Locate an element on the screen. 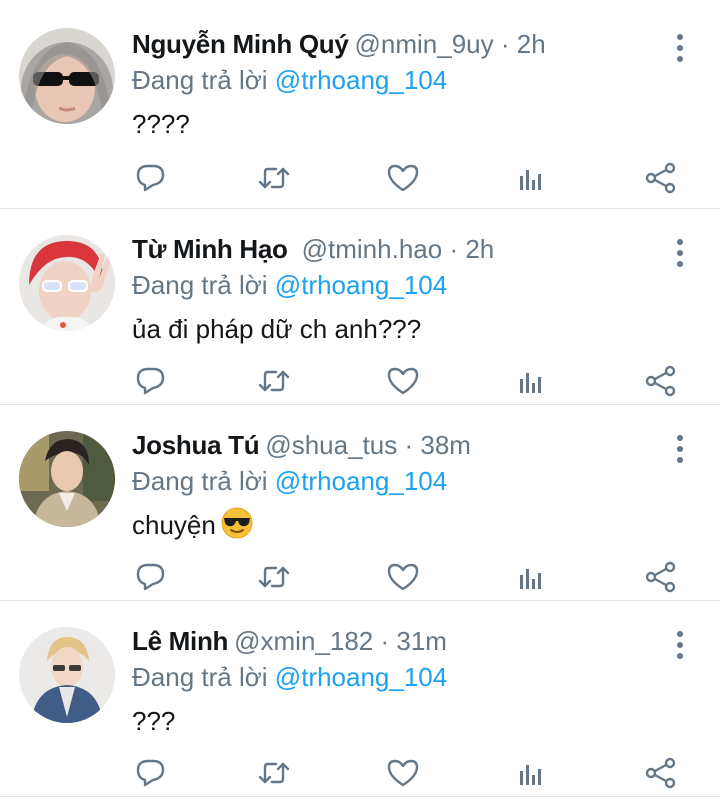 This screenshot has width=720, height=804. display-name: Lê Minh is located at coordinates (180, 641).